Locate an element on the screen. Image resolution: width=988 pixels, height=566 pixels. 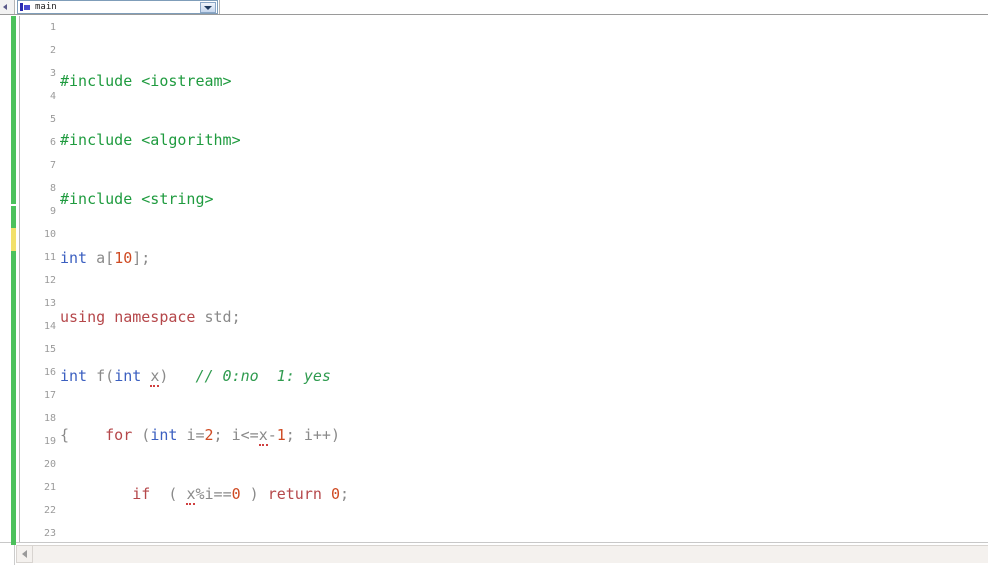
code-line: #include <string> is located at coordinates (524, 199).